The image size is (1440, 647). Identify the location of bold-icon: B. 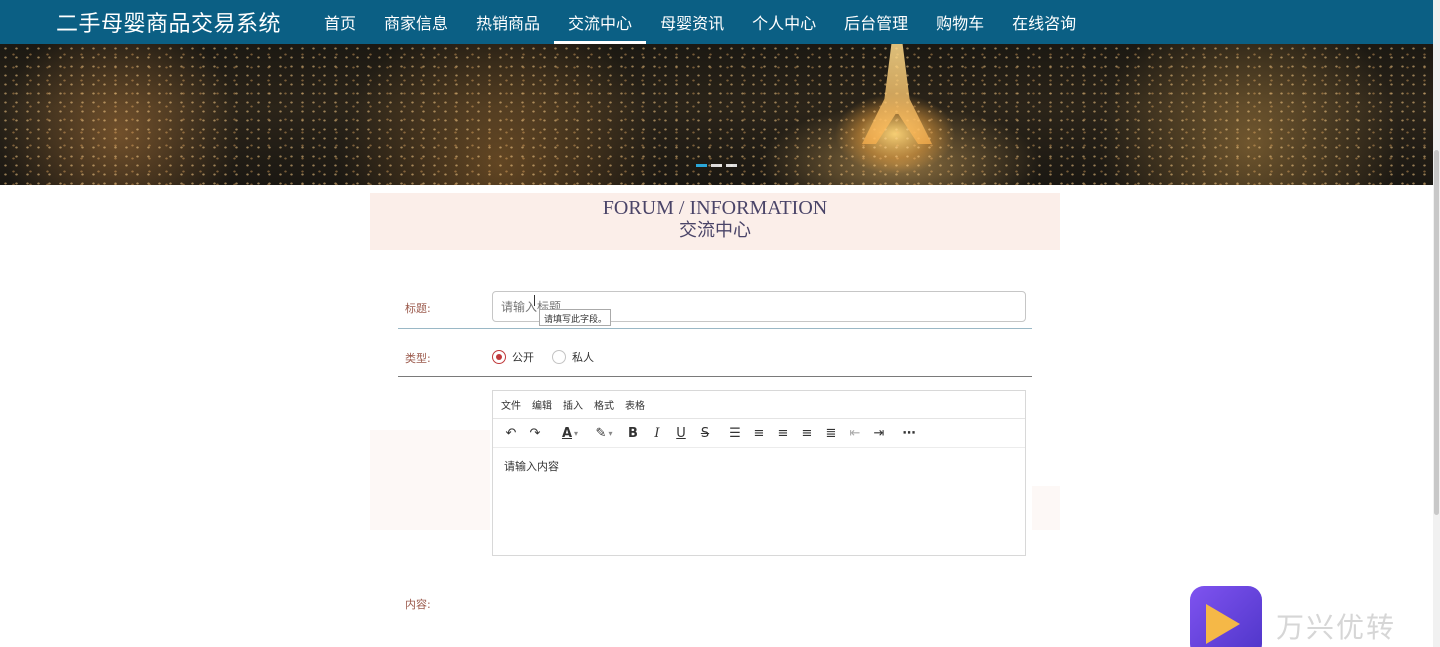
(633, 433).